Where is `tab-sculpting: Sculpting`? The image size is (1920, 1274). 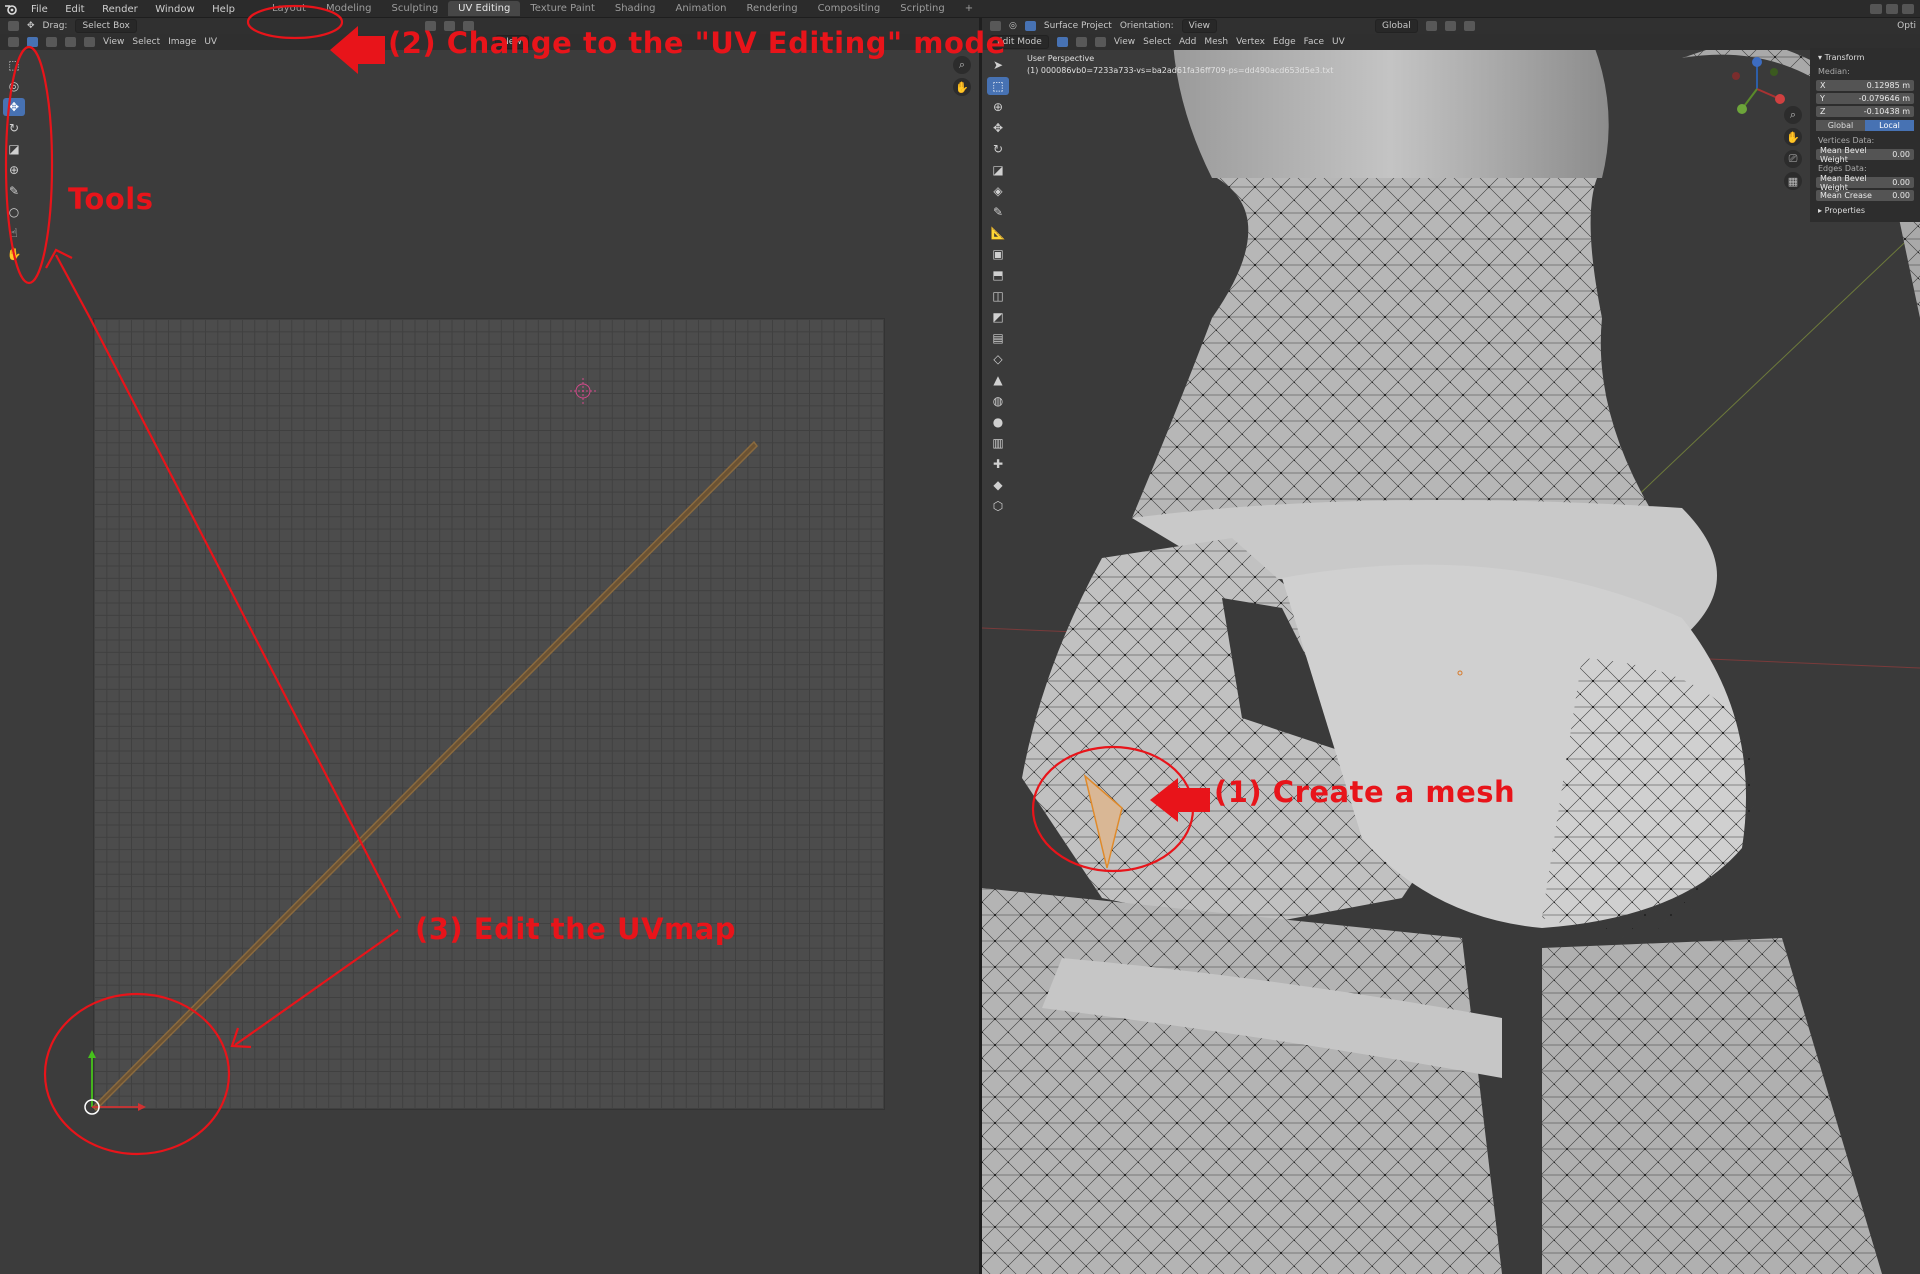
tab-sculpting: Sculpting is located at coordinates (414, 8).